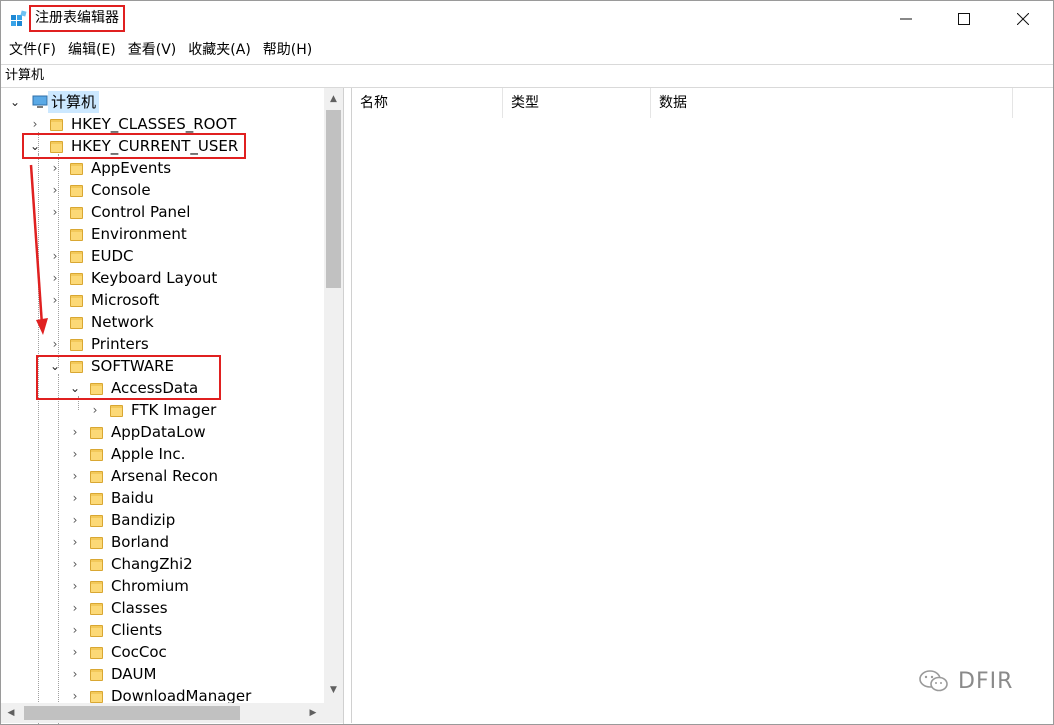 The height and width of the screenshot is (725, 1054). Describe the element at coordinates (152, 50) in the screenshot. I see `menu-view: 查看(V)` at that location.